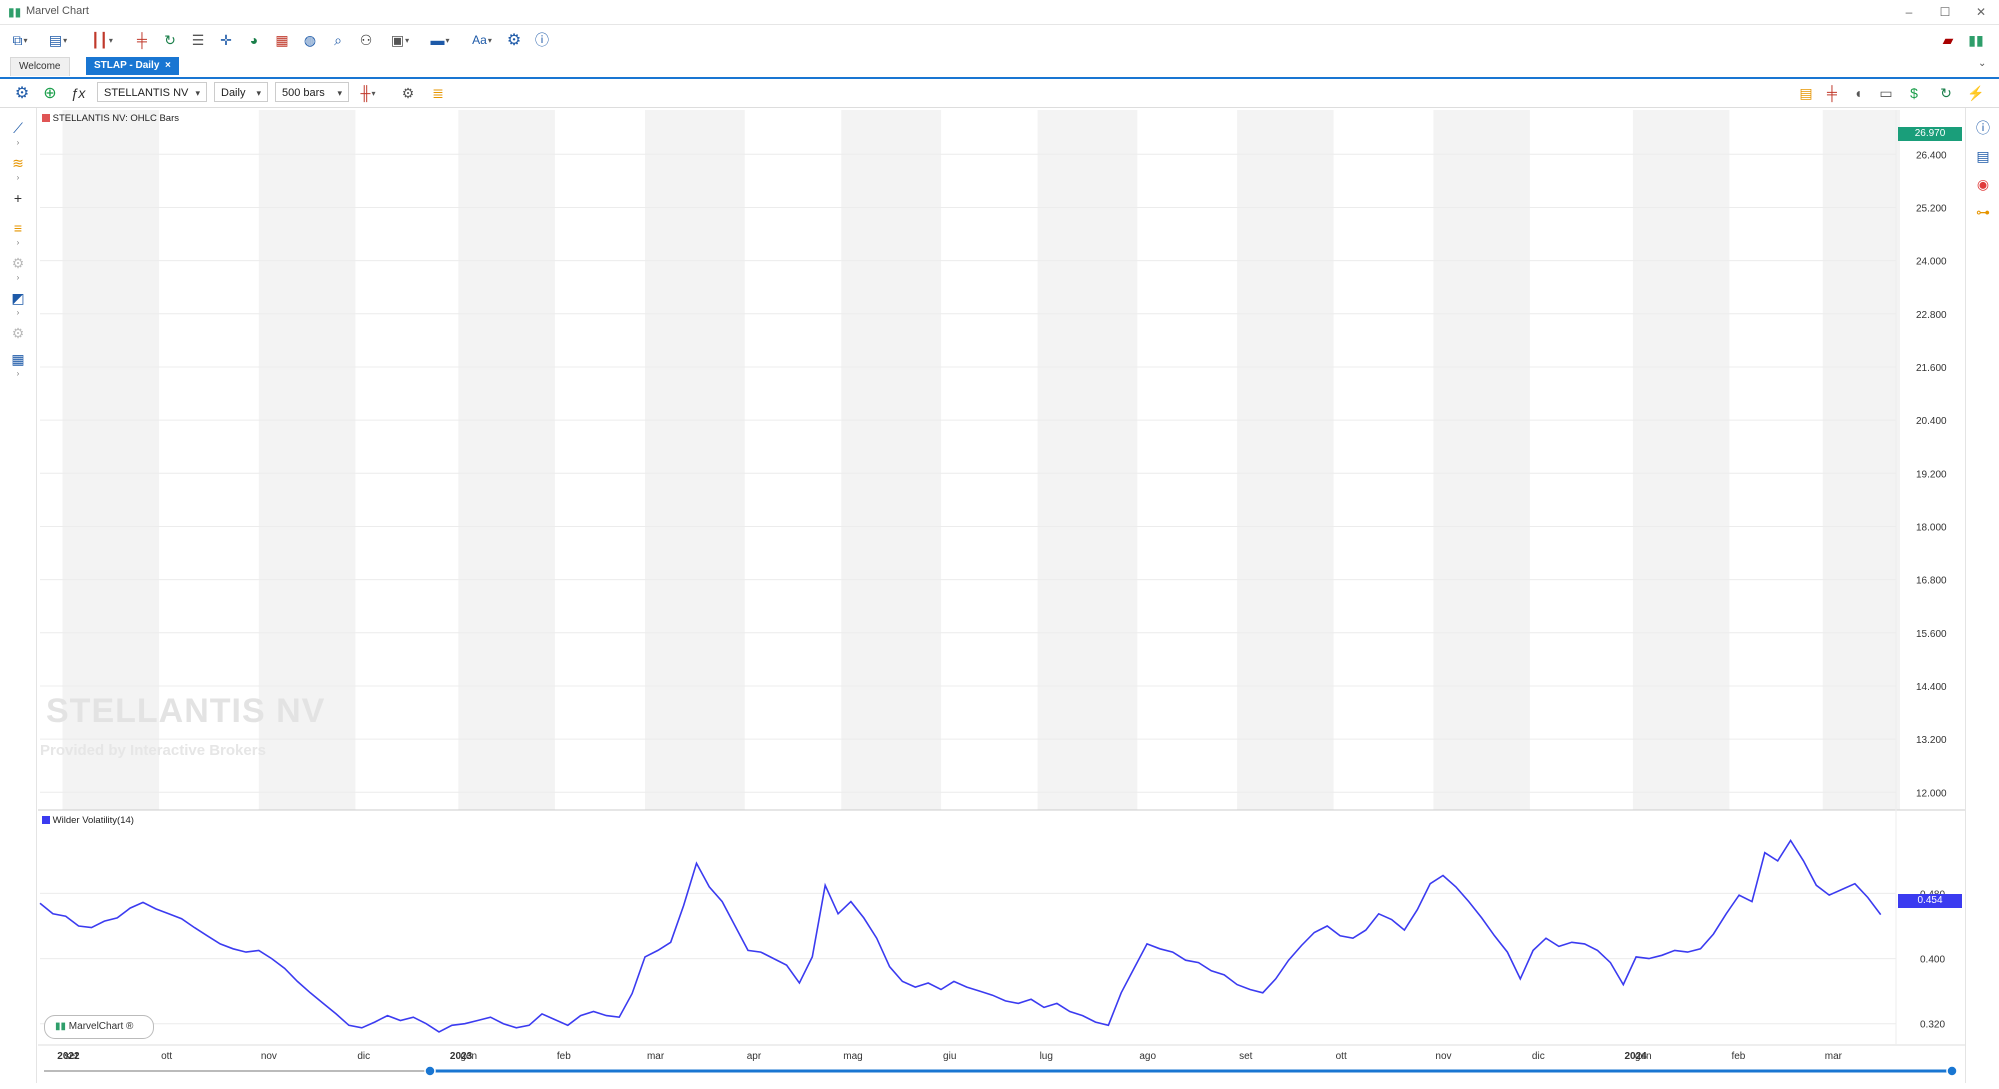  I want to click on time-axis-month-label: apr, so click(754, 1056).